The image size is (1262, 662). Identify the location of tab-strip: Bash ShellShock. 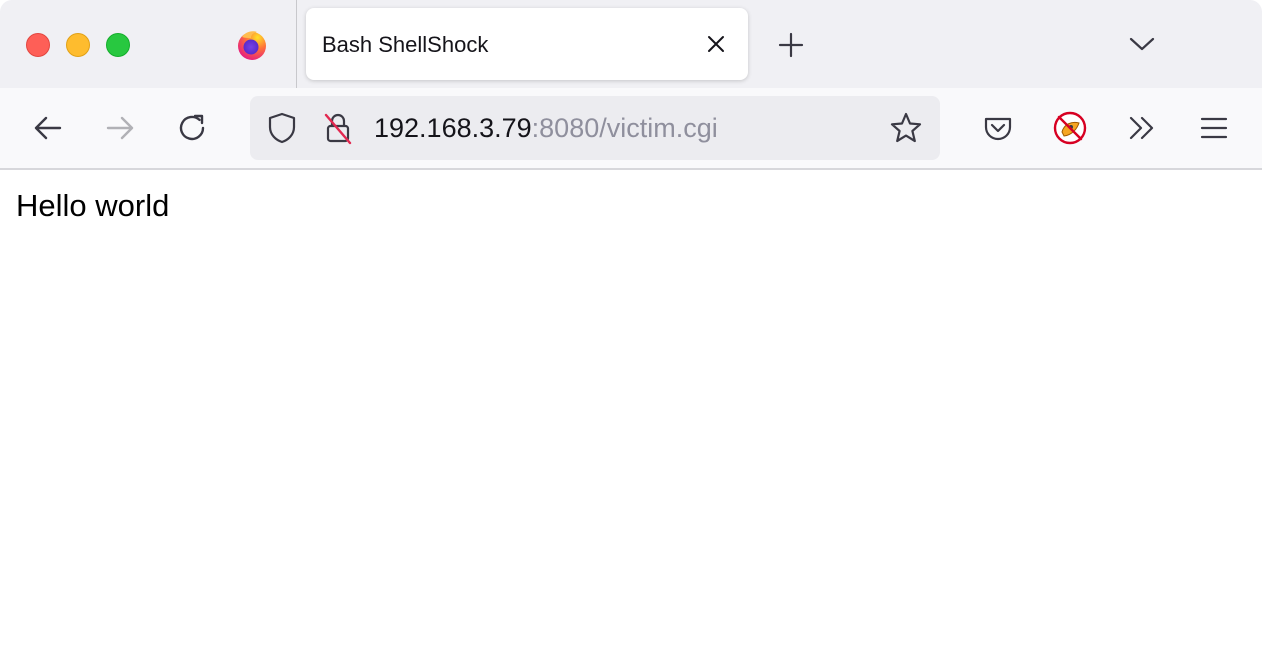
(631, 44).